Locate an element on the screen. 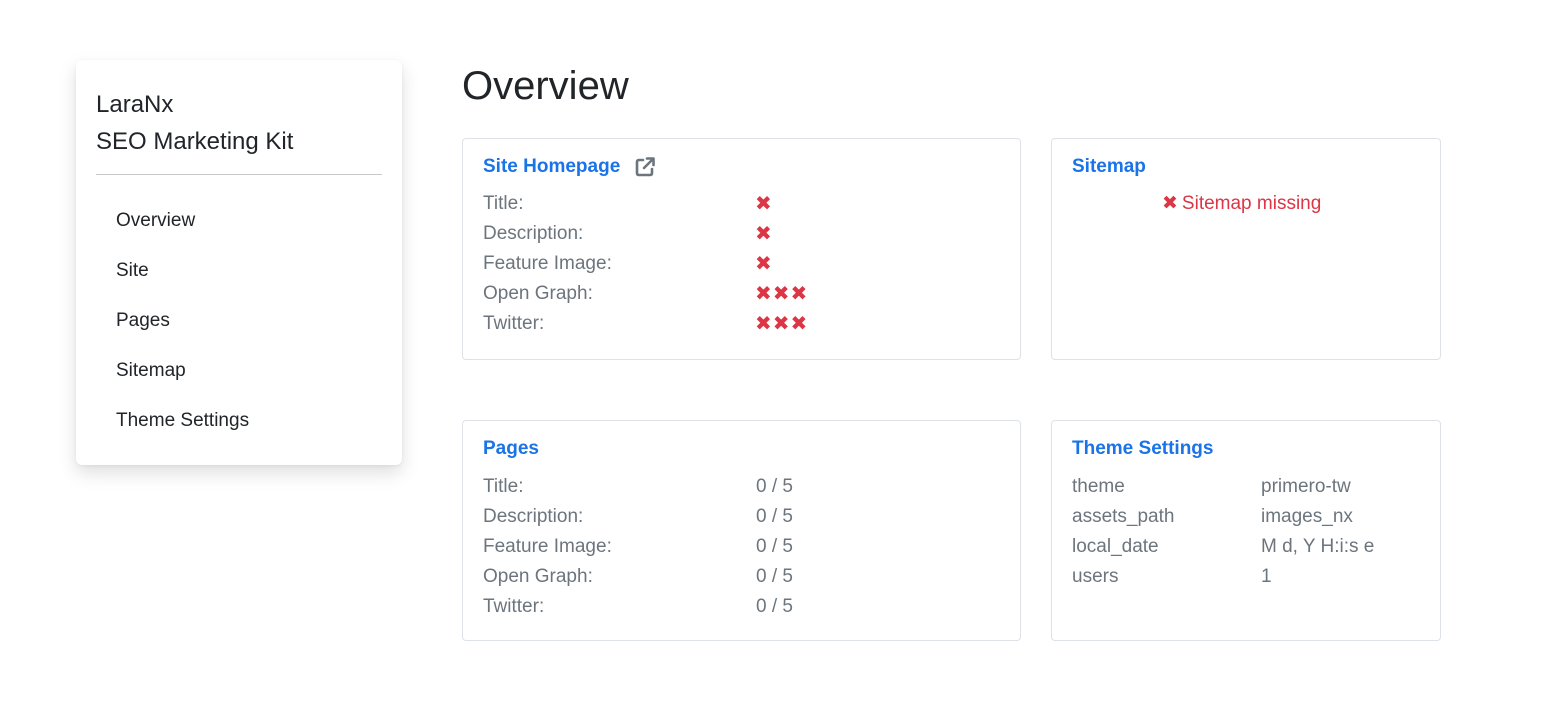 The width and height of the screenshot is (1547, 715). brand-name: LaraNx is located at coordinates (135, 104).